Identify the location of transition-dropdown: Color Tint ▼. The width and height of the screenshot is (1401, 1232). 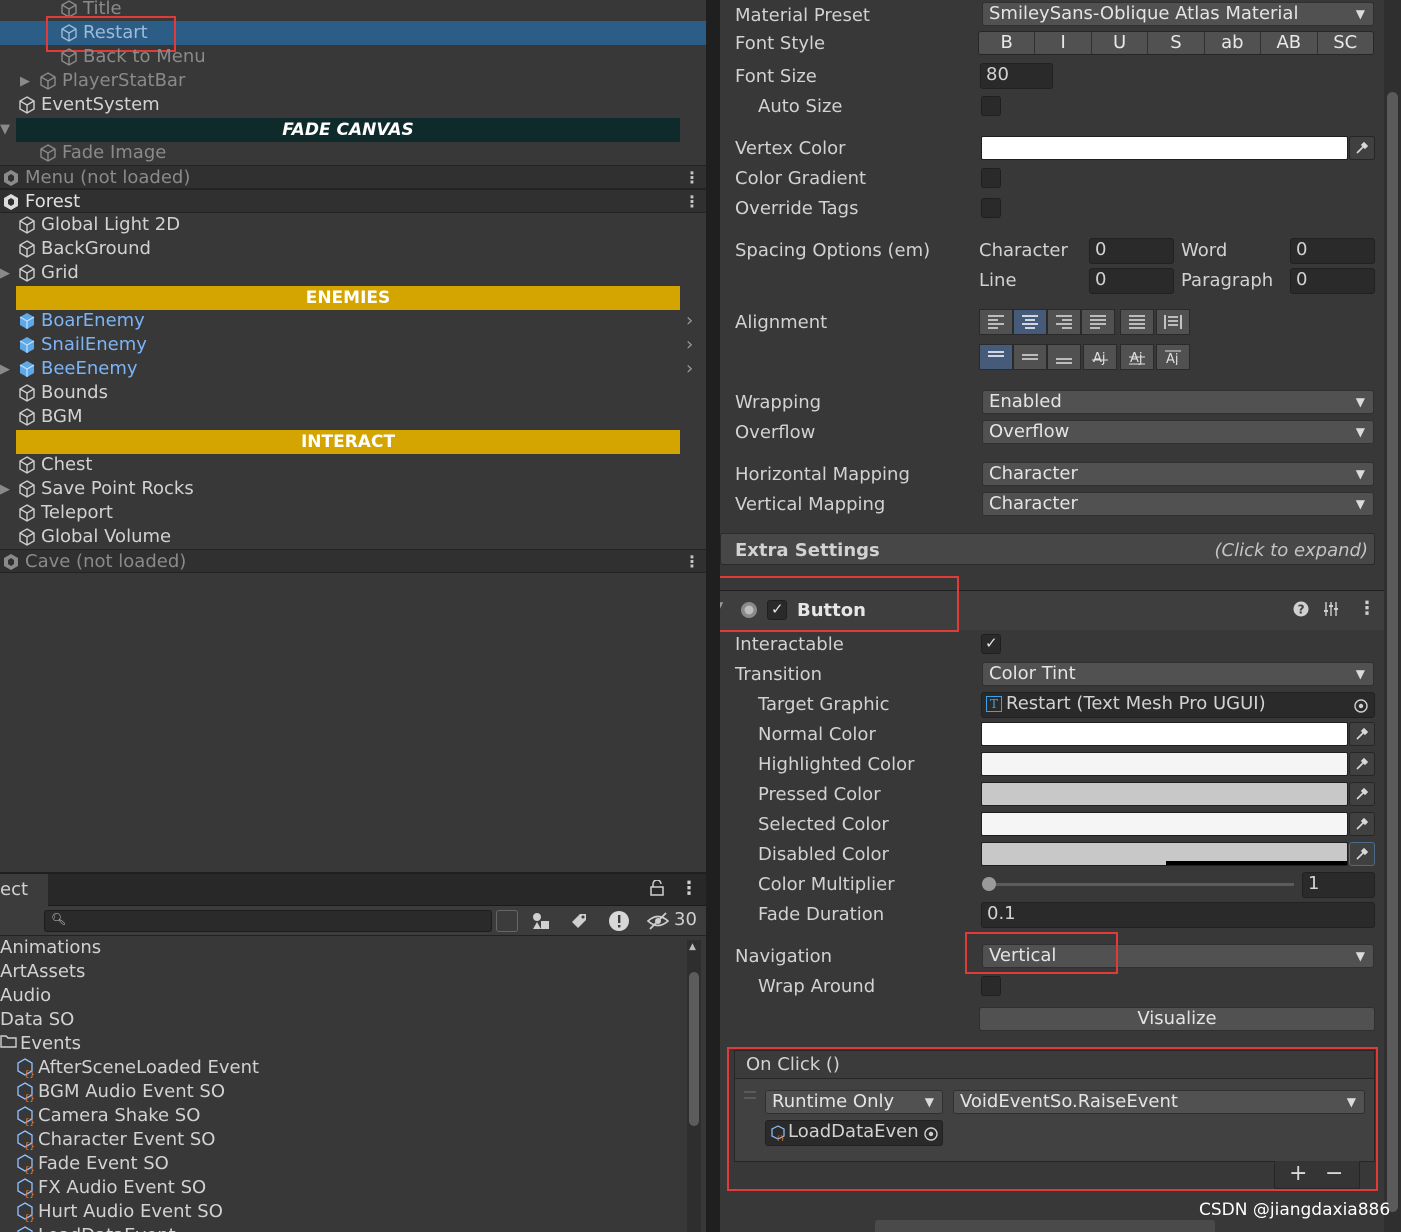
(1178, 674).